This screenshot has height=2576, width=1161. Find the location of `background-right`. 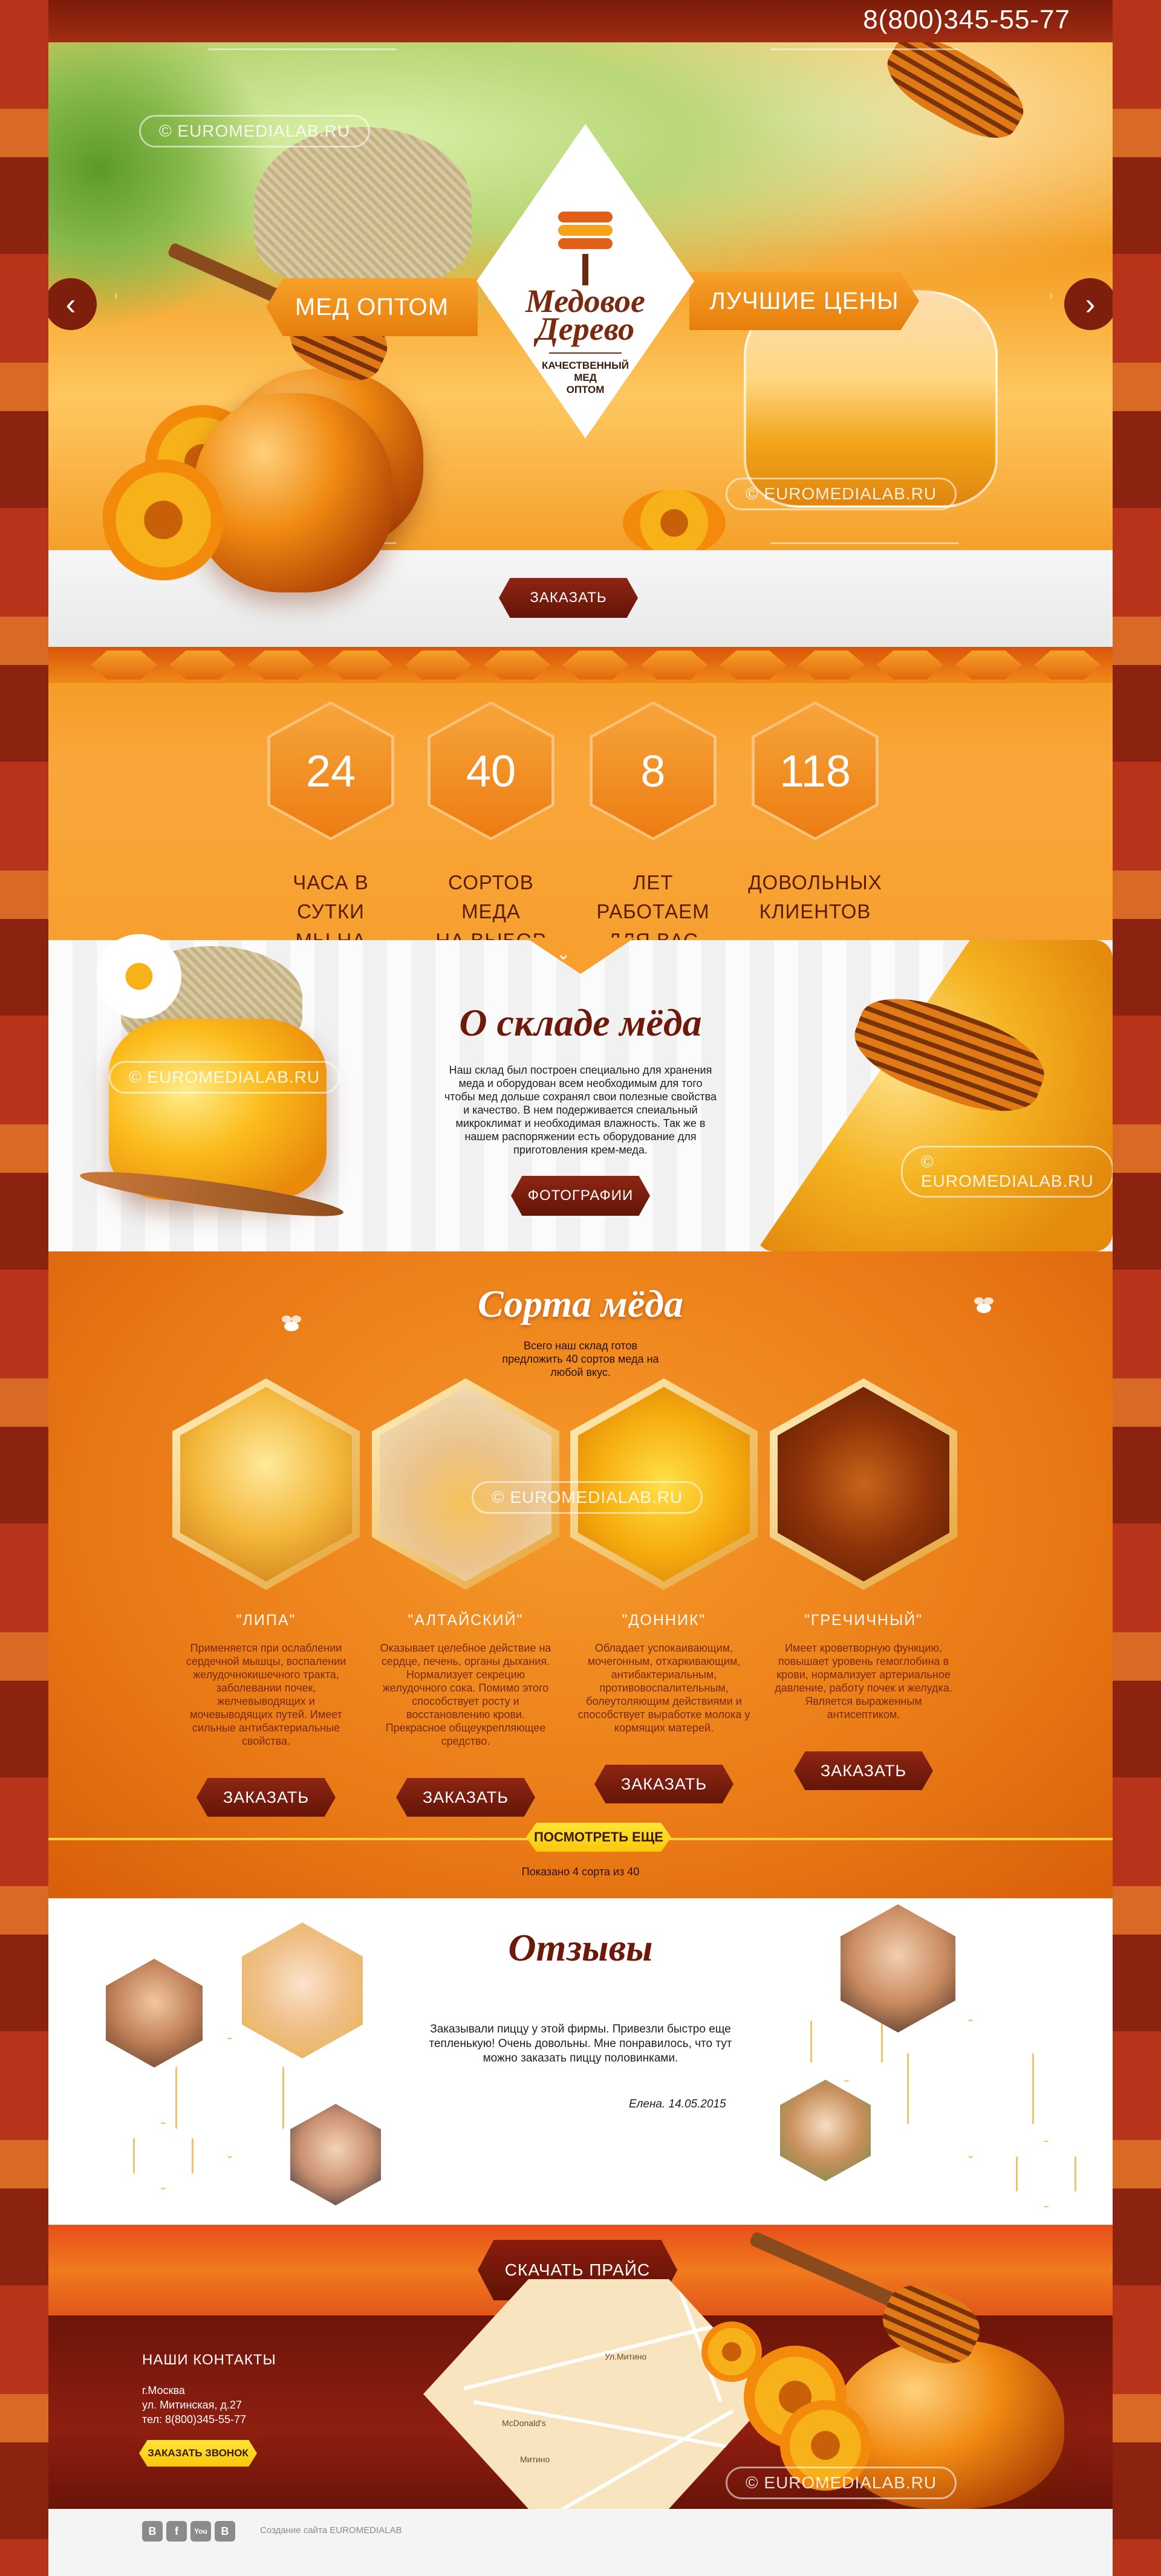

background-right is located at coordinates (1137, 1288).